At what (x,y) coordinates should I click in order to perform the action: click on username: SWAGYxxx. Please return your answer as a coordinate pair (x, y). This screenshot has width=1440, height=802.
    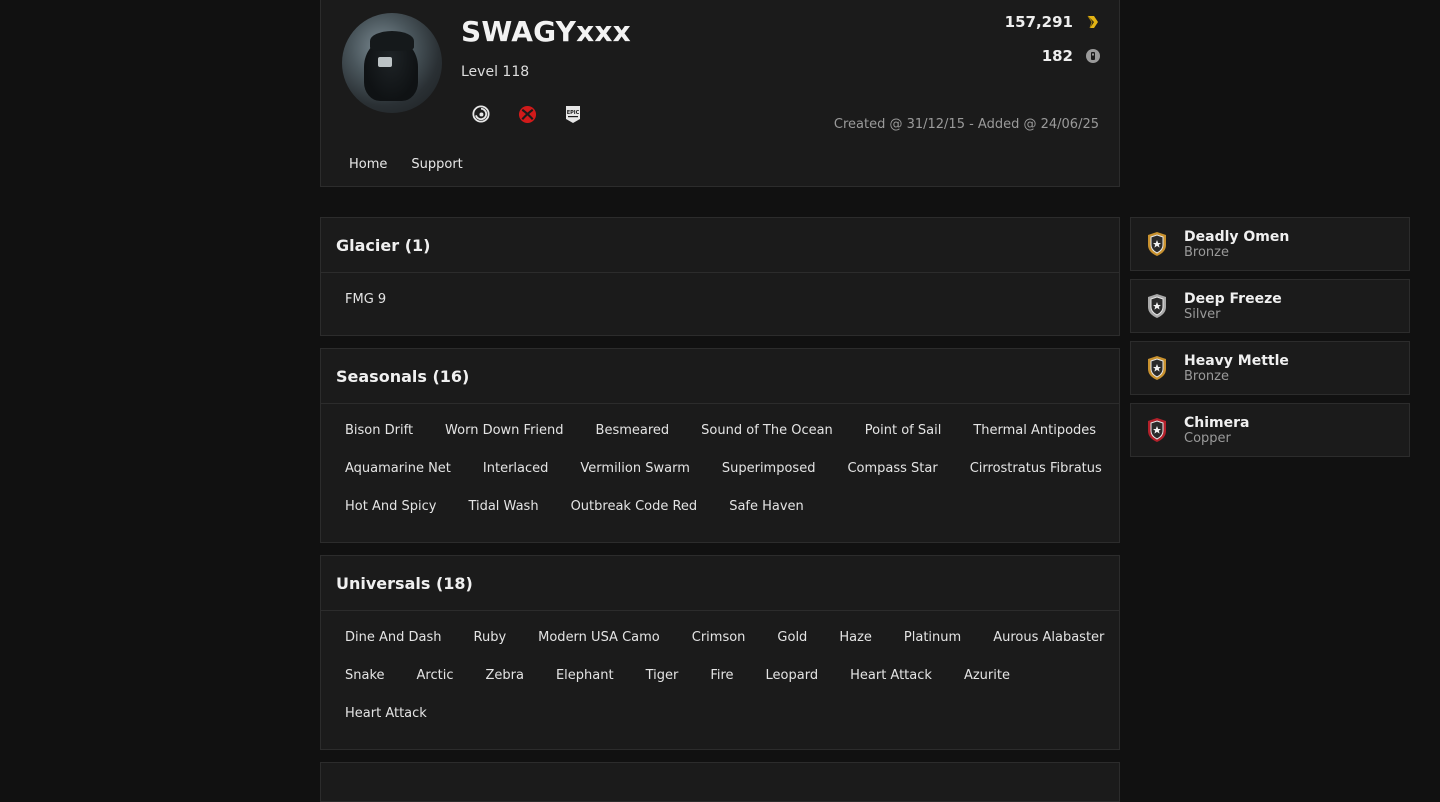
    Looking at the image, I should click on (546, 31).